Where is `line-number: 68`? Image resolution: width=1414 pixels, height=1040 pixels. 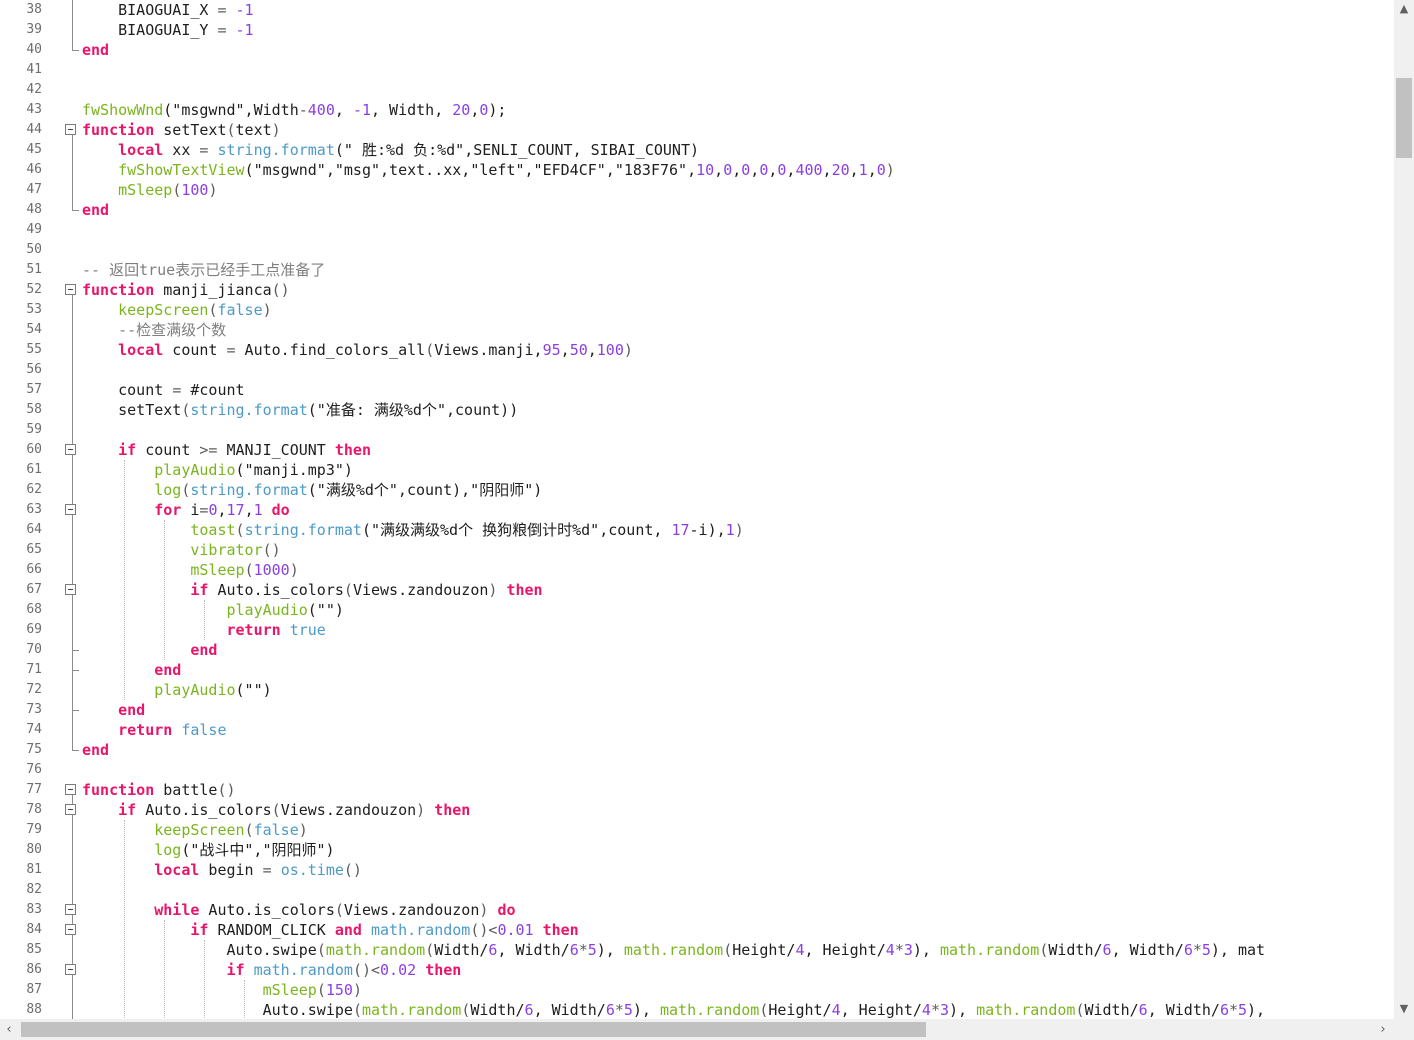
line-number: 68 is located at coordinates (34, 609).